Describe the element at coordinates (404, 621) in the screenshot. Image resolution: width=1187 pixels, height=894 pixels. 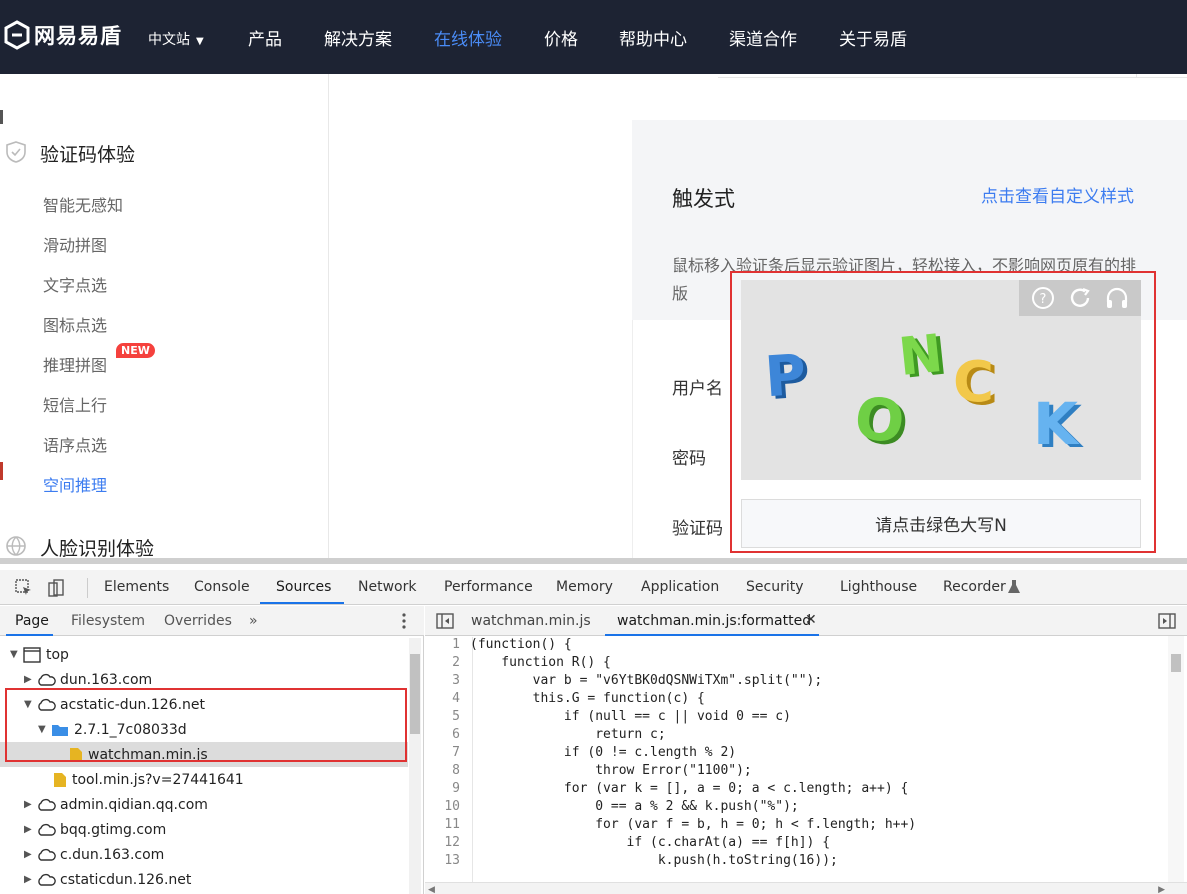
I see `kebab-menu-icon` at that location.